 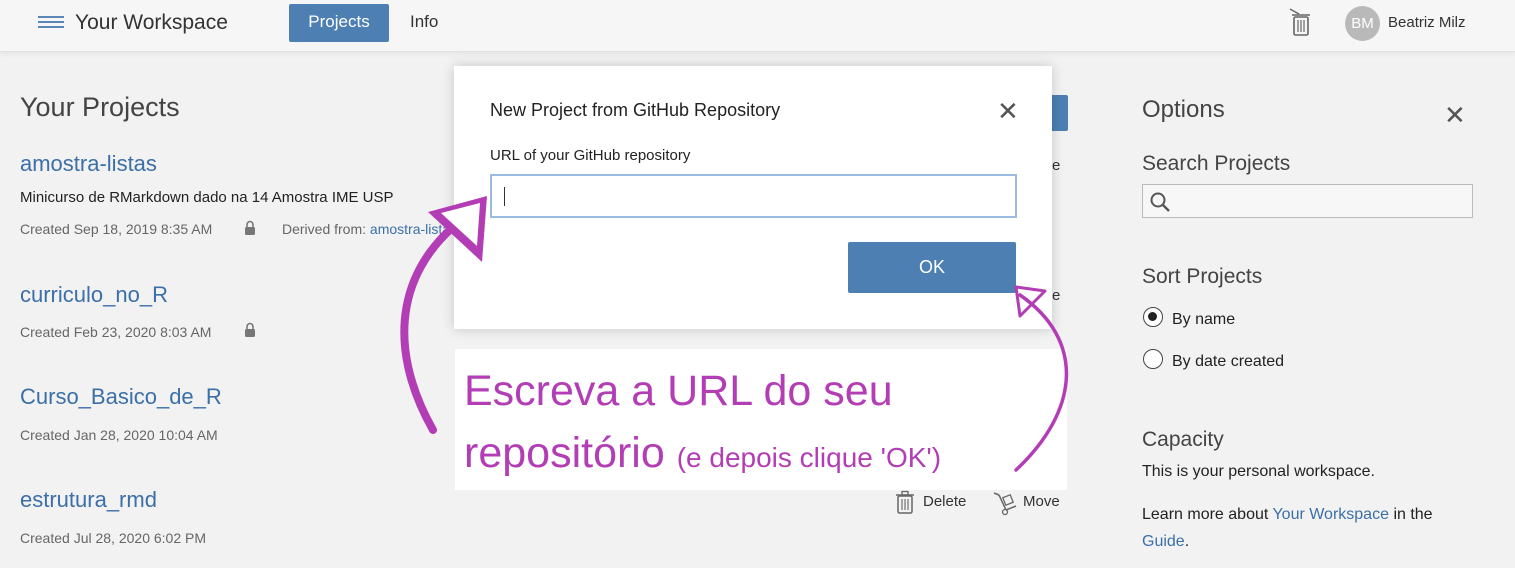 I want to click on user-name: Beatriz Milz, so click(x=1427, y=22).